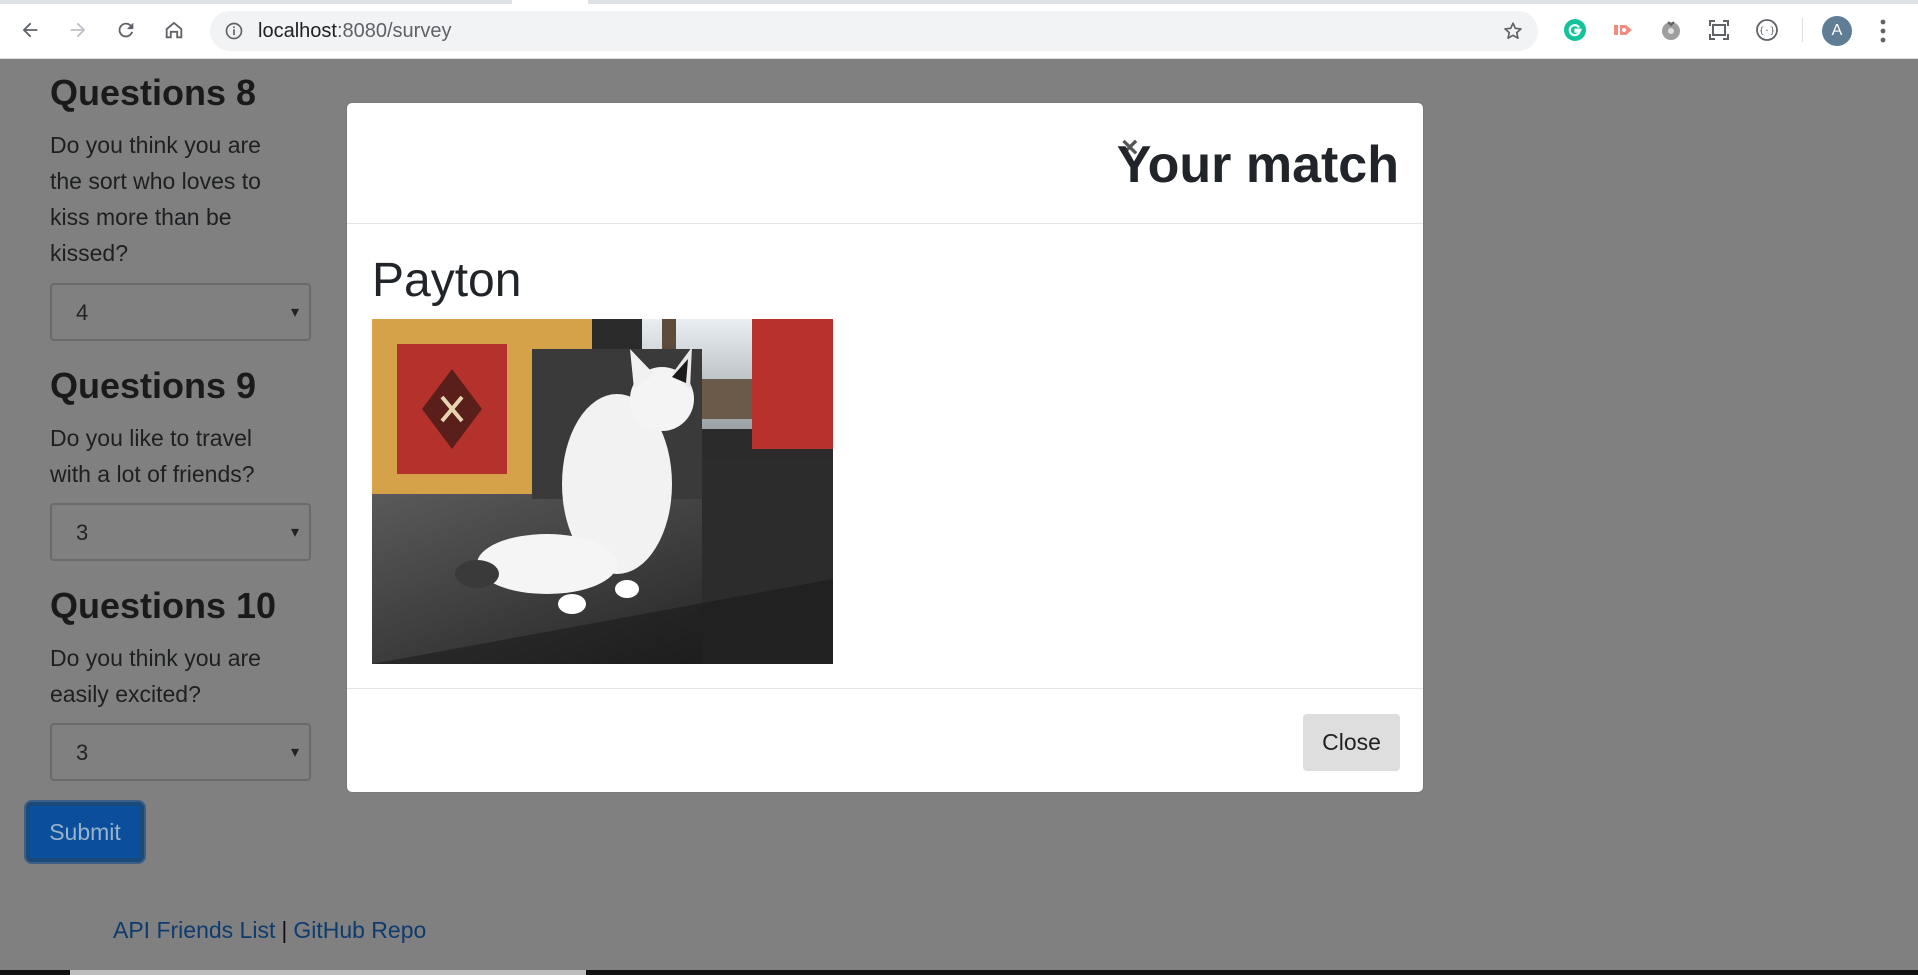  What do you see at coordinates (1575, 30) in the screenshot?
I see `grammarly-icon` at bounding box center [1575, 30].